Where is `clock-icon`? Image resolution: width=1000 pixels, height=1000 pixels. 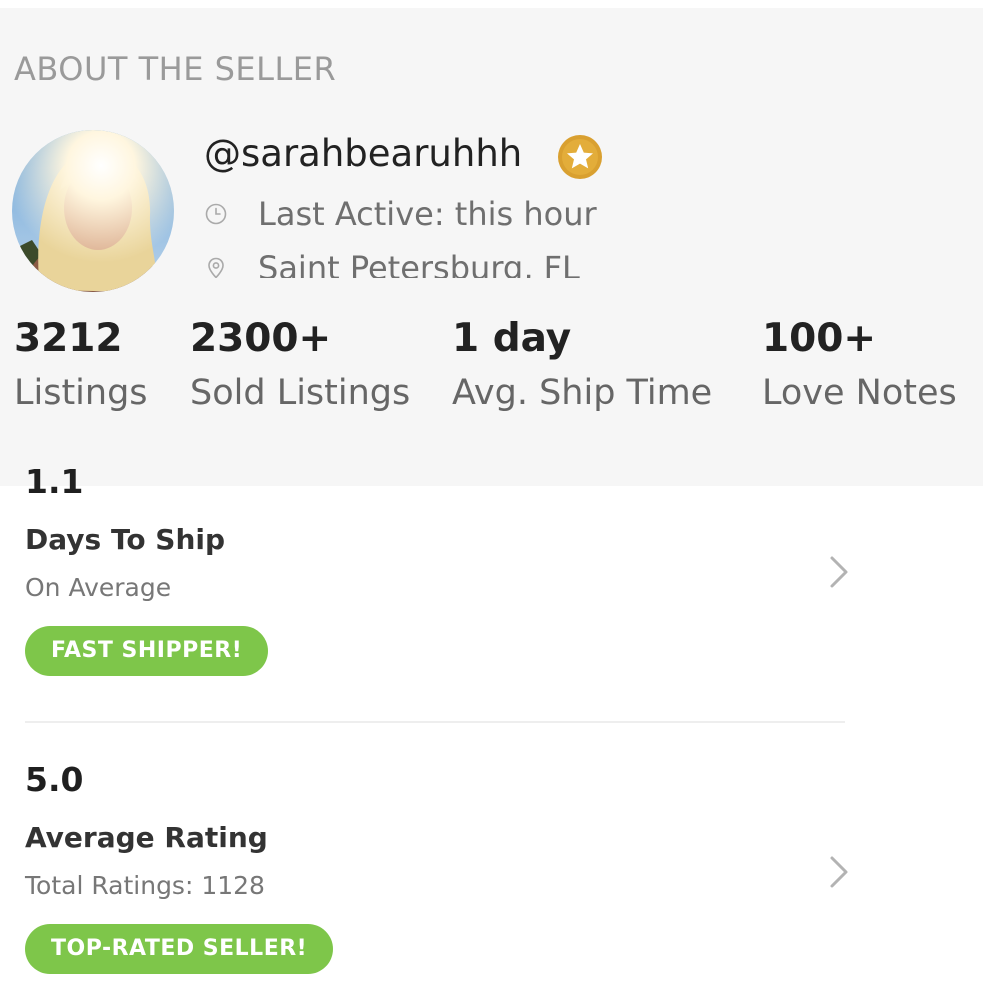
clock-icon is located at coordinates (216, 214).